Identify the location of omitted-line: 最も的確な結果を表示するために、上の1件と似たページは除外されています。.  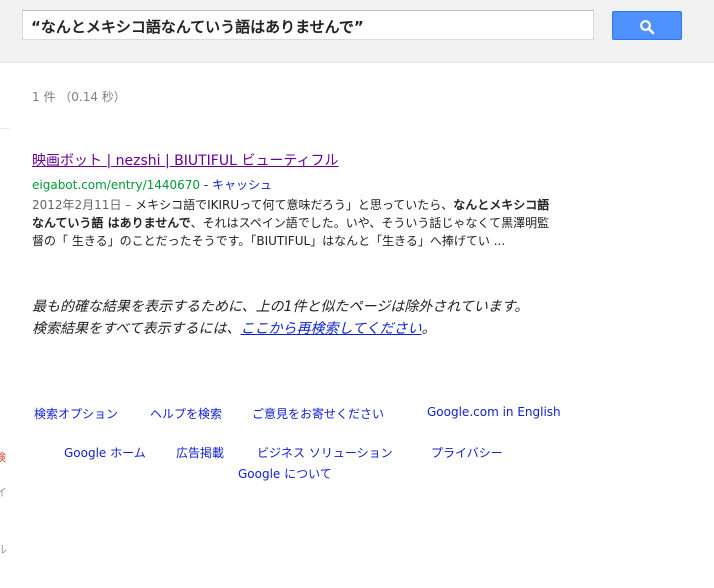
(280, 307).